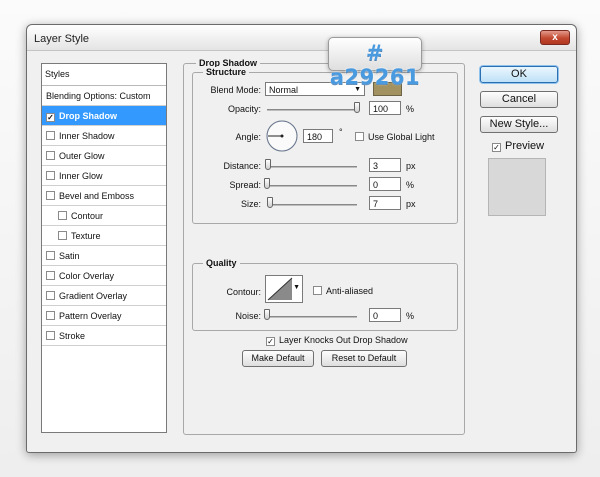  What do you see at coordinates (244, 109) in the screenshot?
I see `opacity-label: Opacity:` at bounding box center [244, 109].